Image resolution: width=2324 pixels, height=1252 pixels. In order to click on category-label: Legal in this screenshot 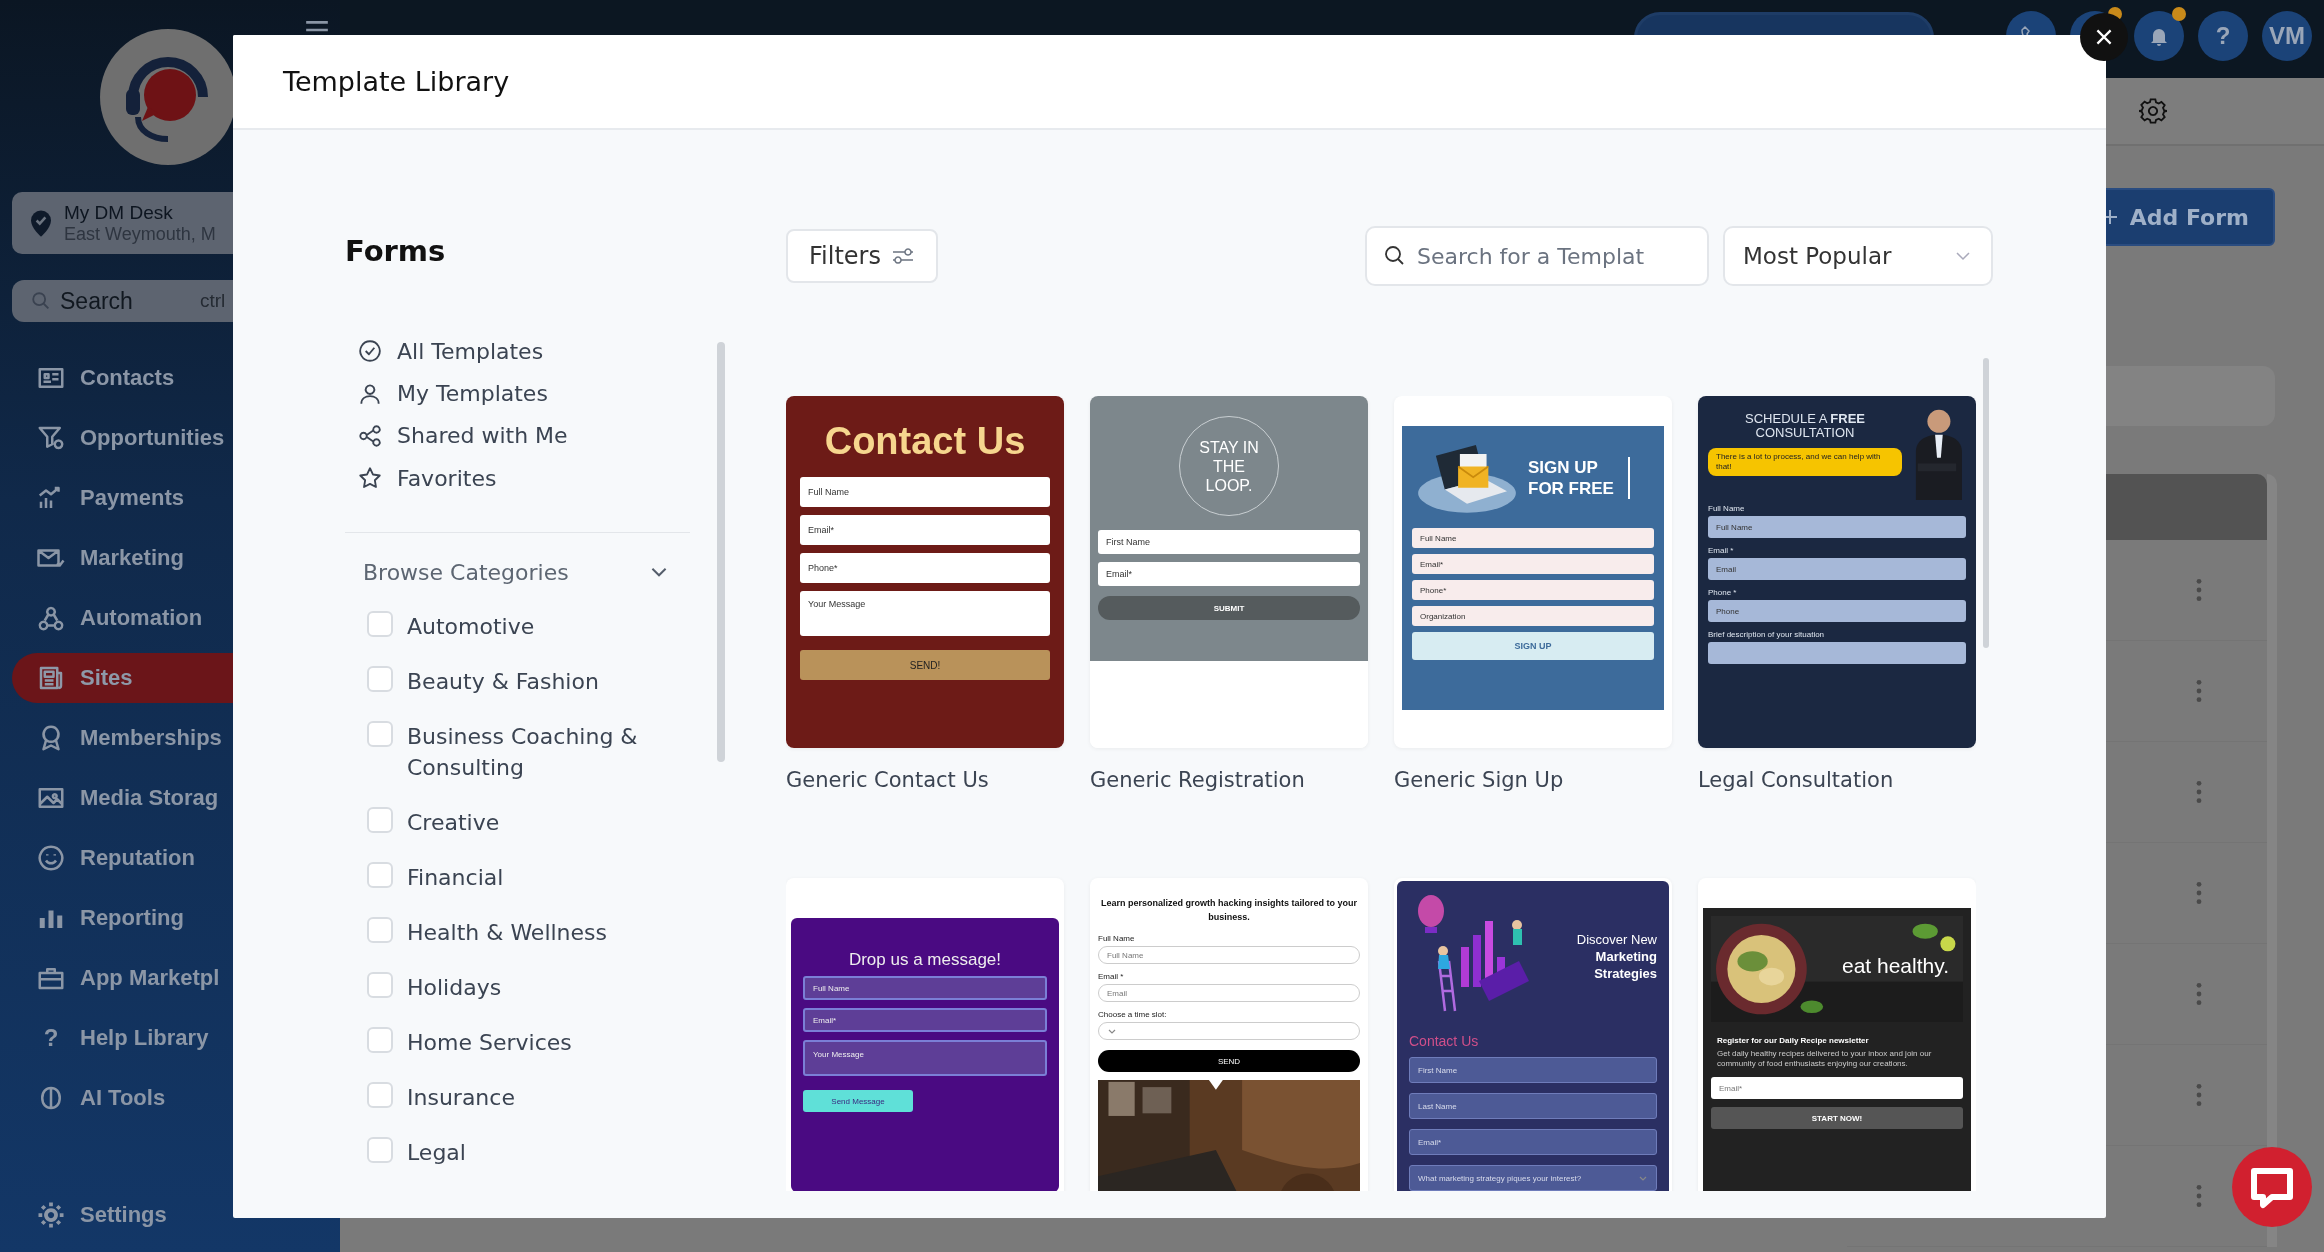, I will do `click(547, 1152)`.